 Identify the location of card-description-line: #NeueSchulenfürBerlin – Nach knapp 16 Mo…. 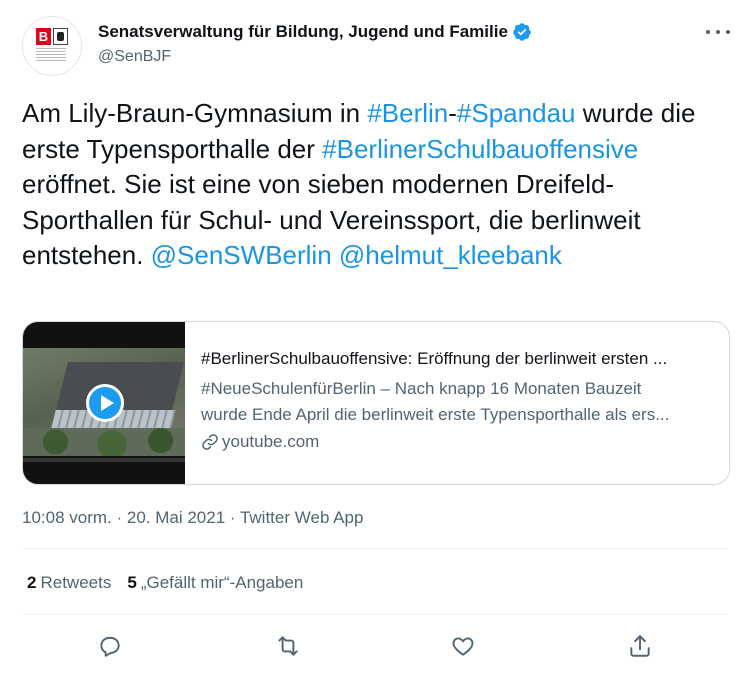
(421, 388).